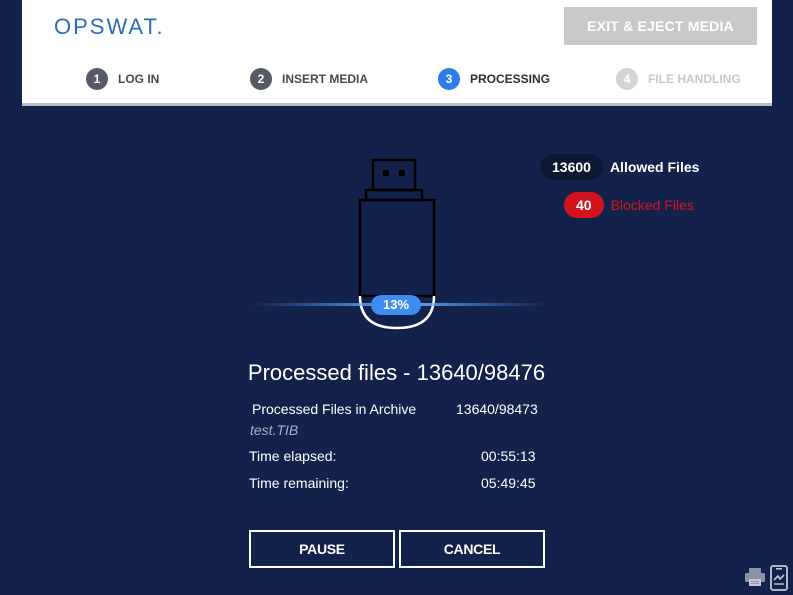 The height and width of the screenshot is (595, 793). What do you see at coordinates (779, 578) in the screenshot?
I see `phone-rotate-icon` at bounding box center [779, 578].